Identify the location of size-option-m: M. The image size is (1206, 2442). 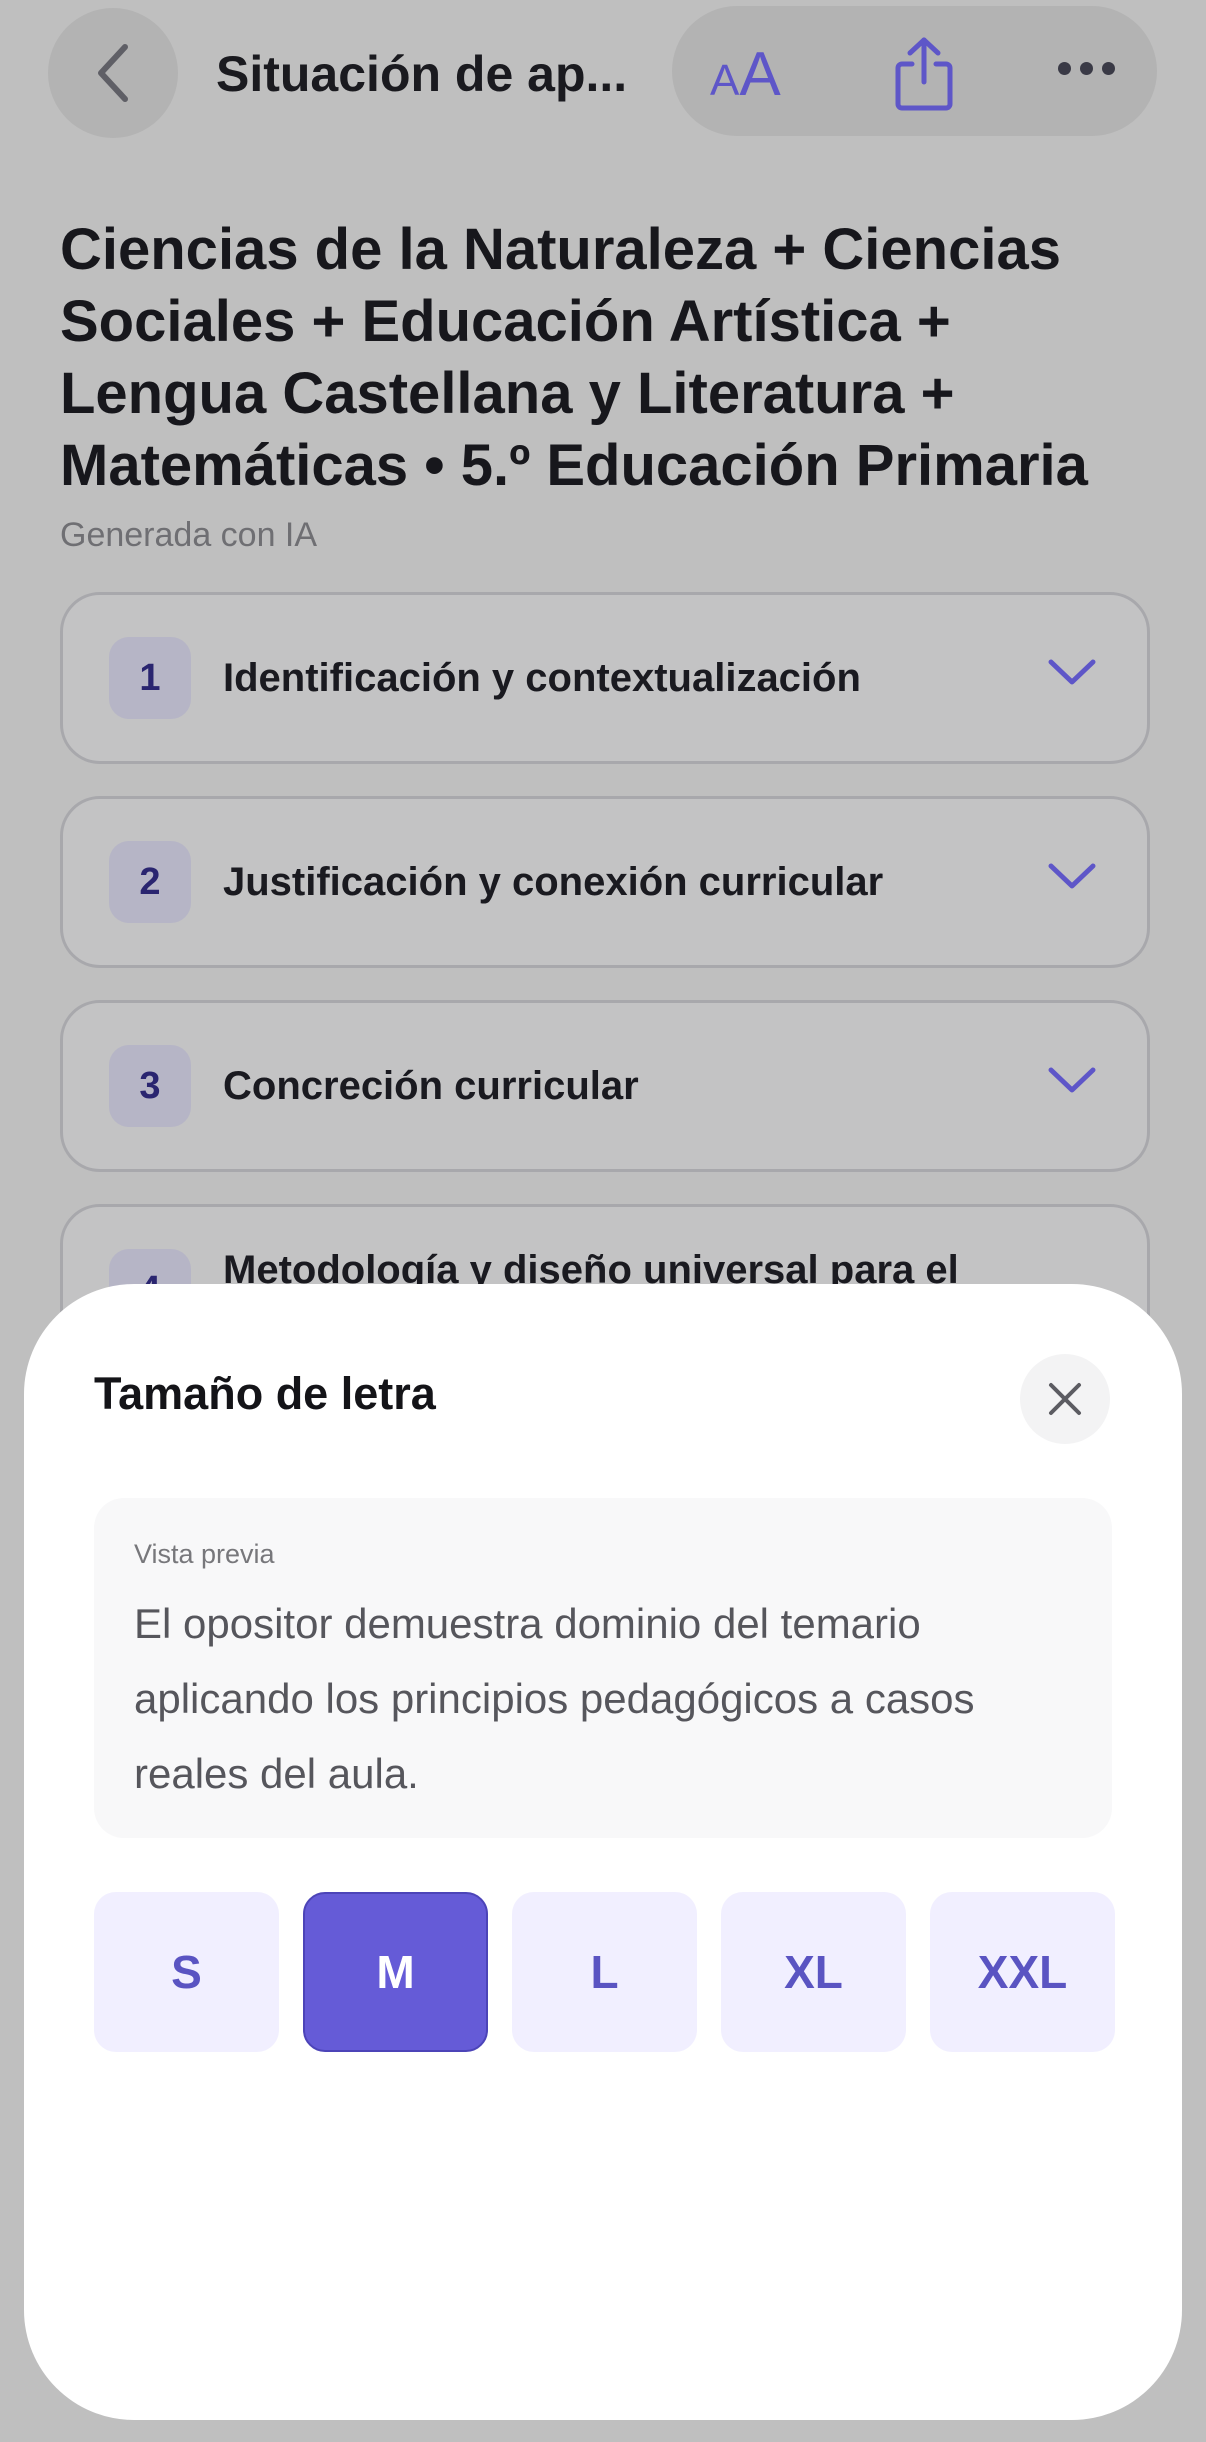
(395, 1972).